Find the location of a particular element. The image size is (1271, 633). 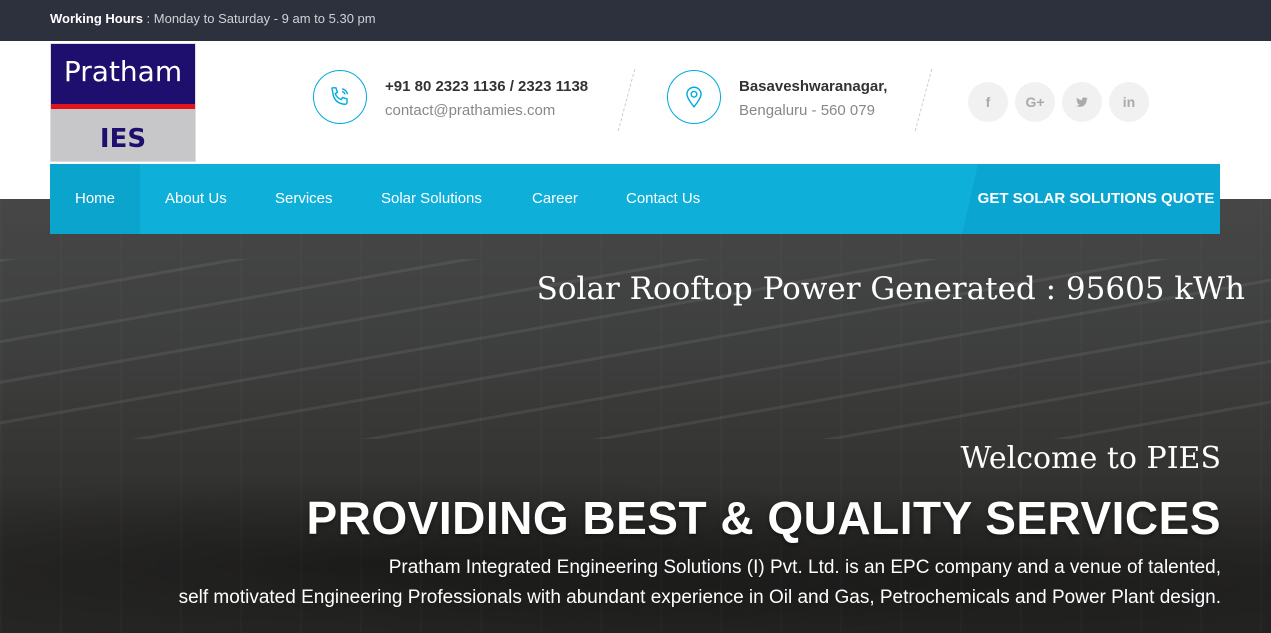

welcome-heading: Welcome to PIES is located at coordinates (1090, 458).